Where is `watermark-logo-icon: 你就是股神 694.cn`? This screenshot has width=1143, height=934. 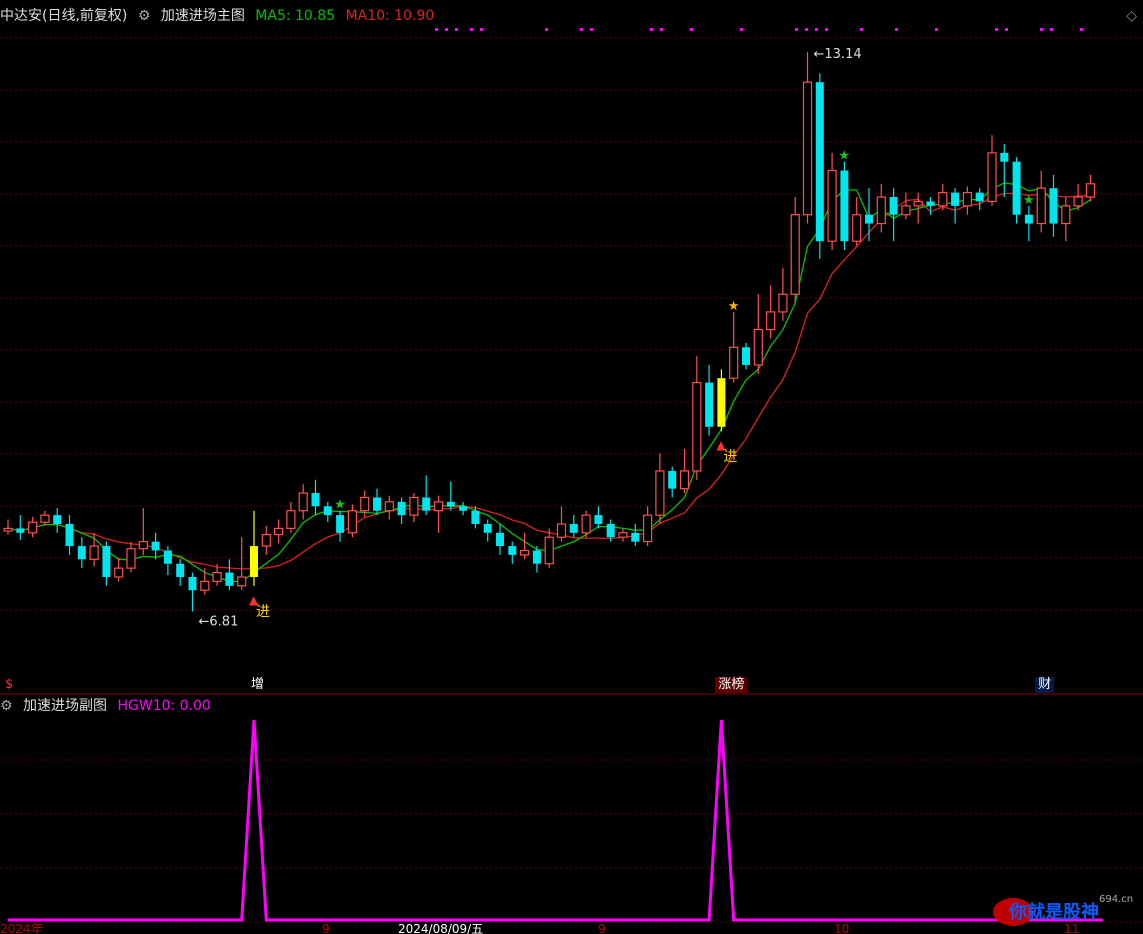
watermark-logo-icon: 你就是股神 694.cn is located at coordinates (1063, 910).